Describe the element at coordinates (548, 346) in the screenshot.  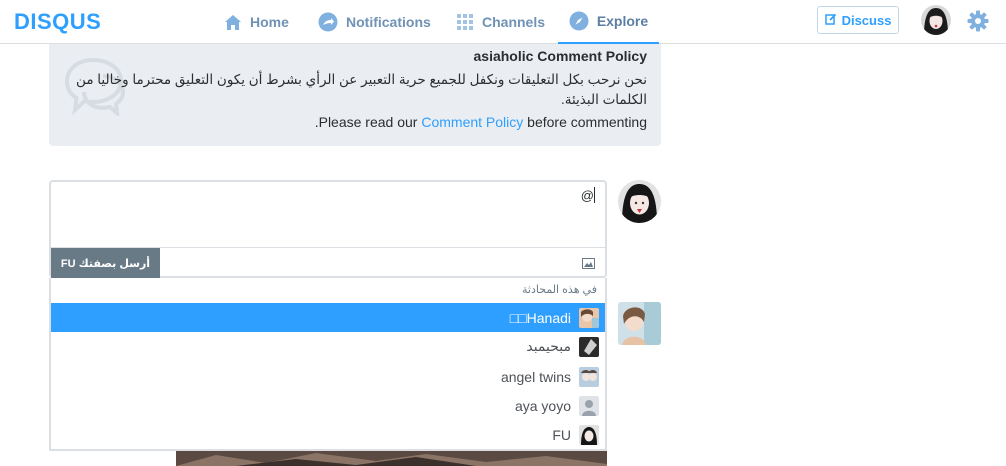
I see `mention-item-name: مبحيمبد` at that location.